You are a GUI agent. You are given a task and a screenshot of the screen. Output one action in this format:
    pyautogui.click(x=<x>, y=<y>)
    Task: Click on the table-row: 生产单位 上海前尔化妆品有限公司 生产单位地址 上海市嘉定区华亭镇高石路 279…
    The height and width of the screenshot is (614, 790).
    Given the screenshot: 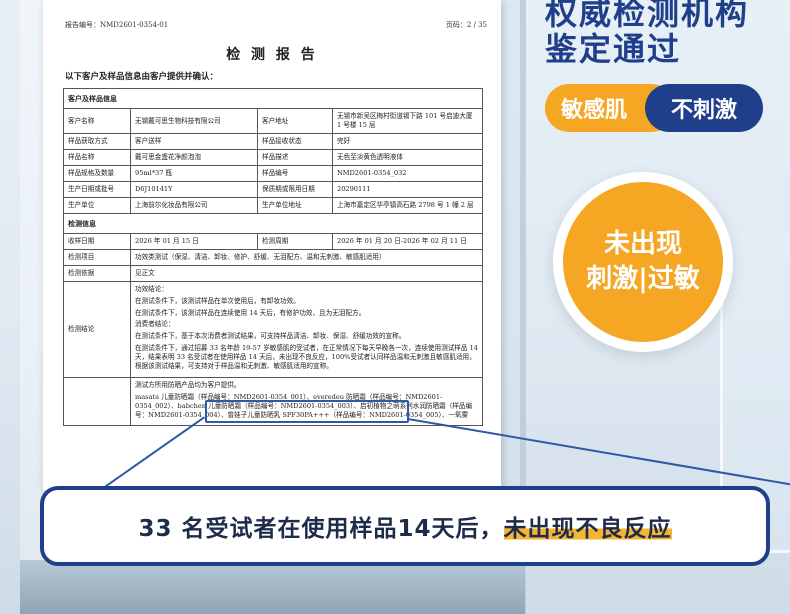 What is the action you would take?
    pyautogui.click(x=273, y=205)
    